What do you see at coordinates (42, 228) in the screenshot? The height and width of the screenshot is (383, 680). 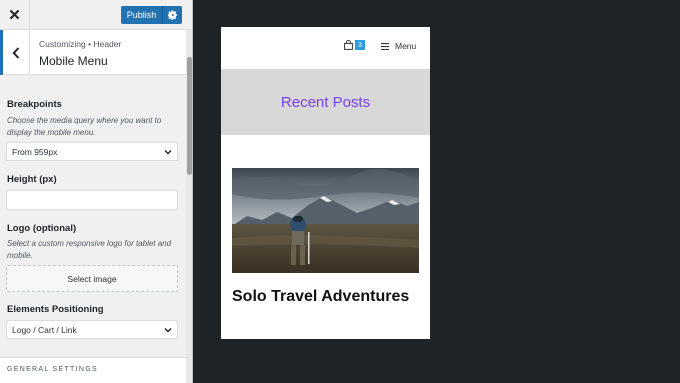 I see `logo-label: Logo (optional)` at bounding box center [42, 228].